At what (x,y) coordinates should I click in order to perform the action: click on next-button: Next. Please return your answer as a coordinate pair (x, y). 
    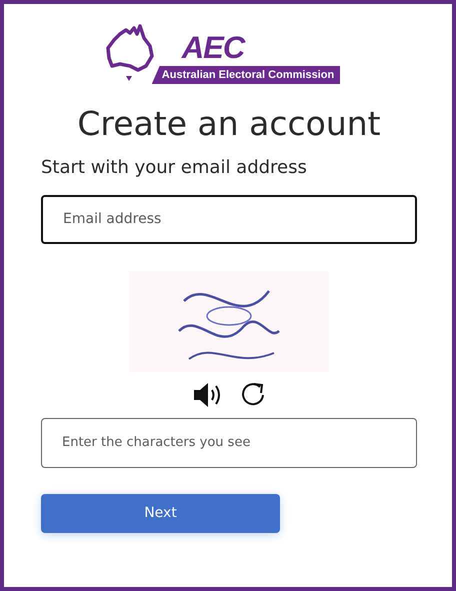
    Looking at the image, I should click on (160, 513).